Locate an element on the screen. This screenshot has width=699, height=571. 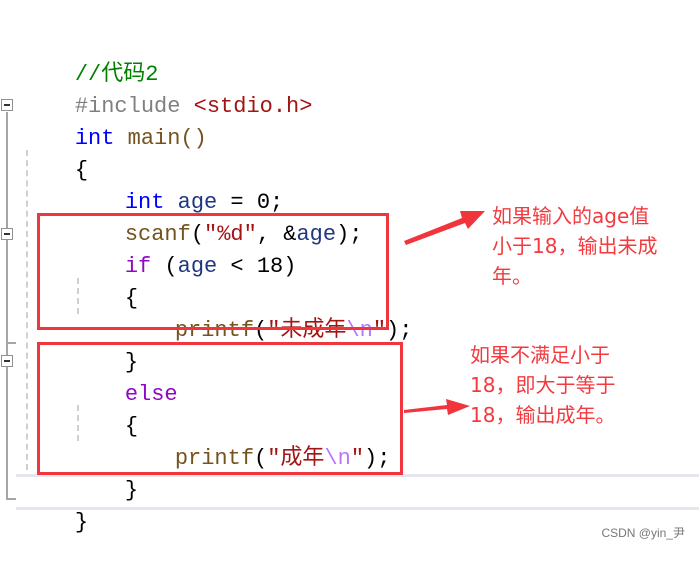
code-line-2: #include <stdio.h> is located at coordinates (167, 89).